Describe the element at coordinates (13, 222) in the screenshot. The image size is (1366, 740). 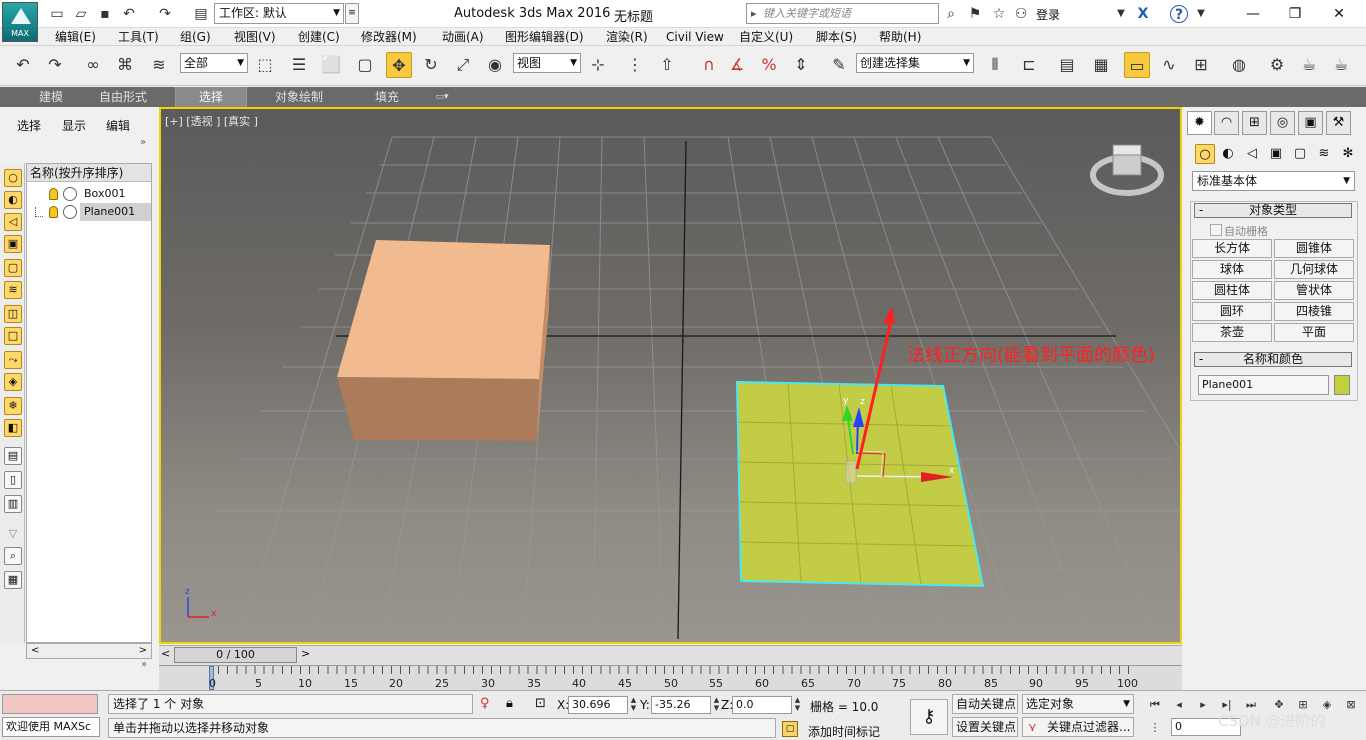
I see `display-lights-icon: ◁` at that location.